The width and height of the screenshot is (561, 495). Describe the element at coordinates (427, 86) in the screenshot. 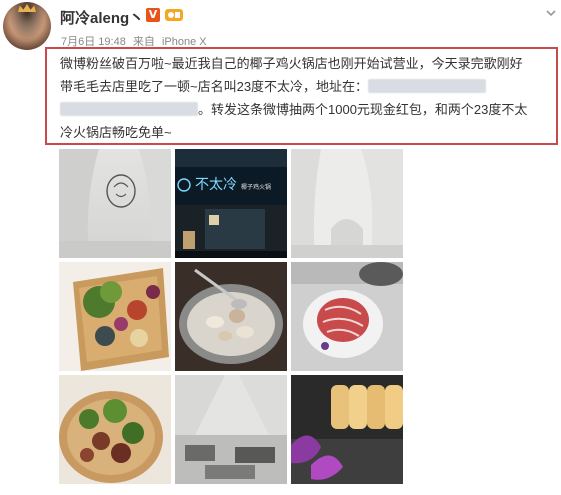

I see `blurred-address` at that location.